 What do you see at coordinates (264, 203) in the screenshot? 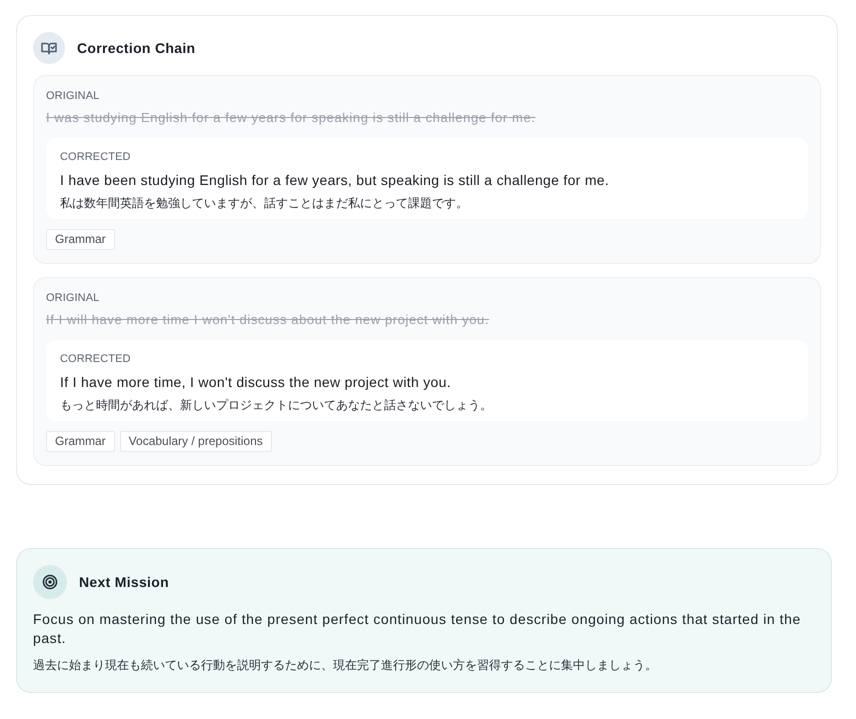
I see `japanese-translation: 私は数年間英語を勉強していますが、話すことはまだ私にとって課題です。` at bounding box center [264, 203].